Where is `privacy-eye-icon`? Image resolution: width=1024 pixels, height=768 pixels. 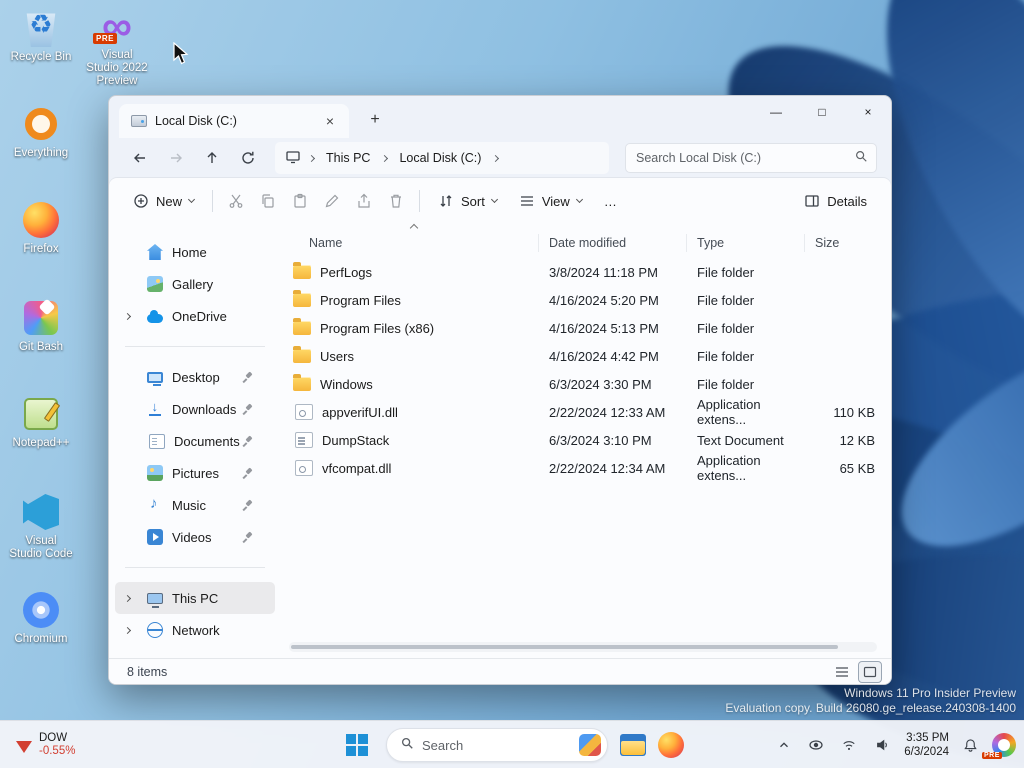 privacy-eye-icon is located at coordinates (816, 745).